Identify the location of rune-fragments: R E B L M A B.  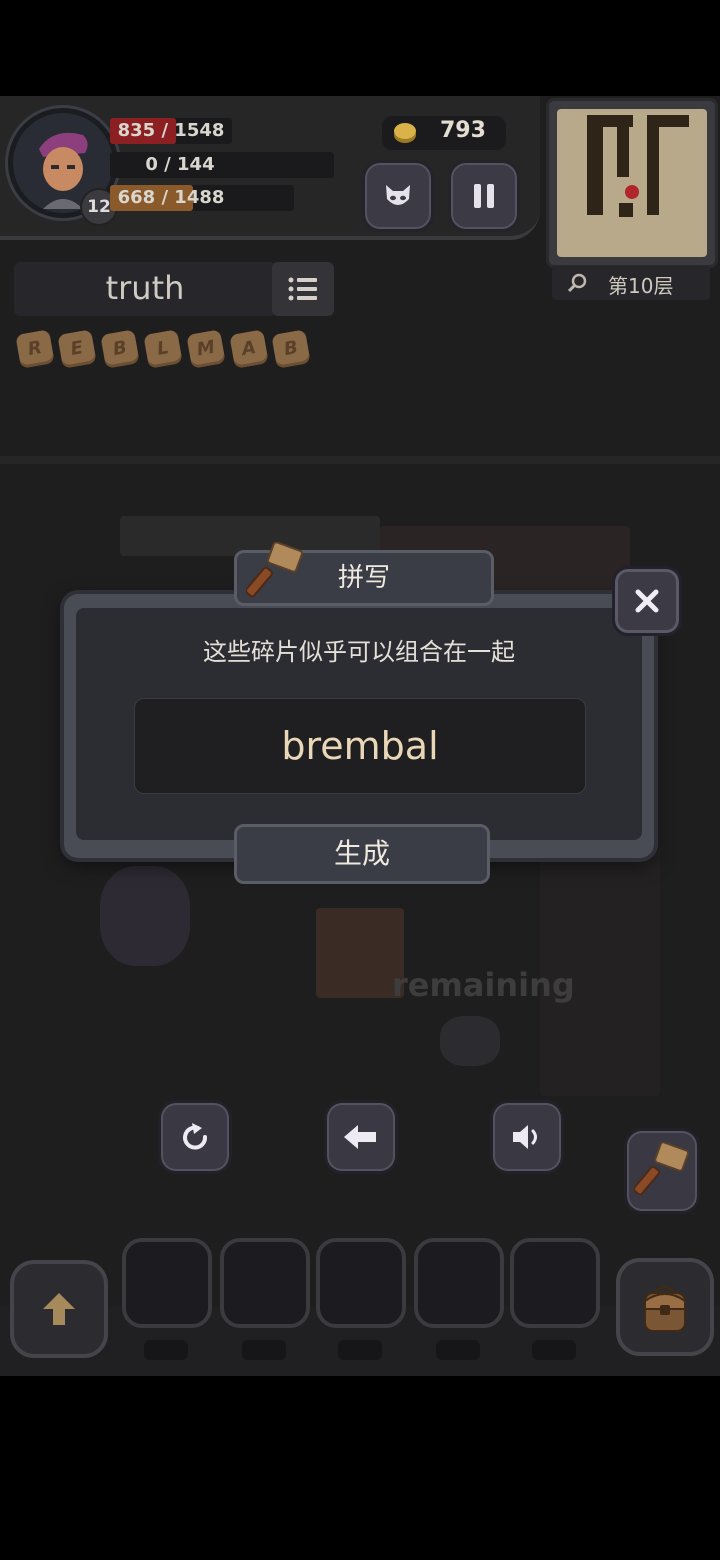
(166, 350).